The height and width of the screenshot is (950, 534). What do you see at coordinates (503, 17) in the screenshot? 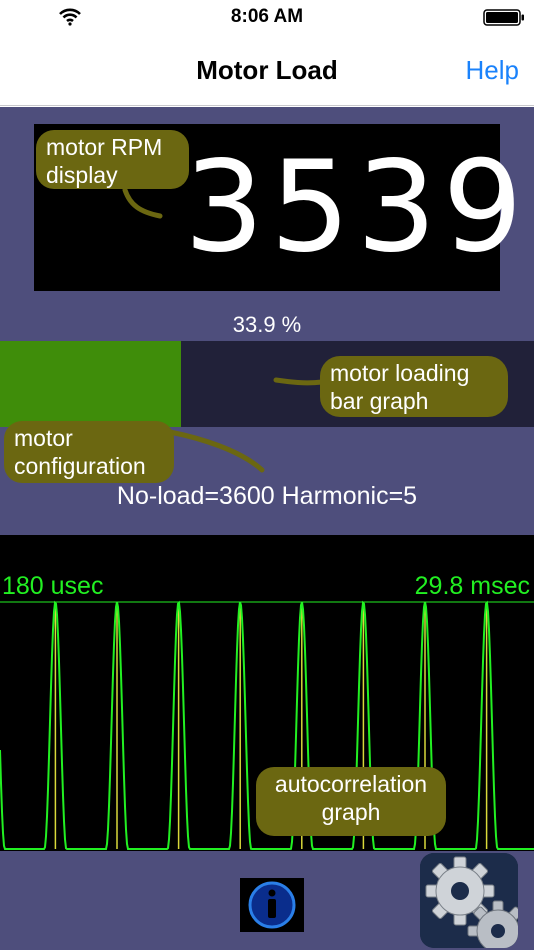
I see `battery-icon` at bounding box center [503, 17].